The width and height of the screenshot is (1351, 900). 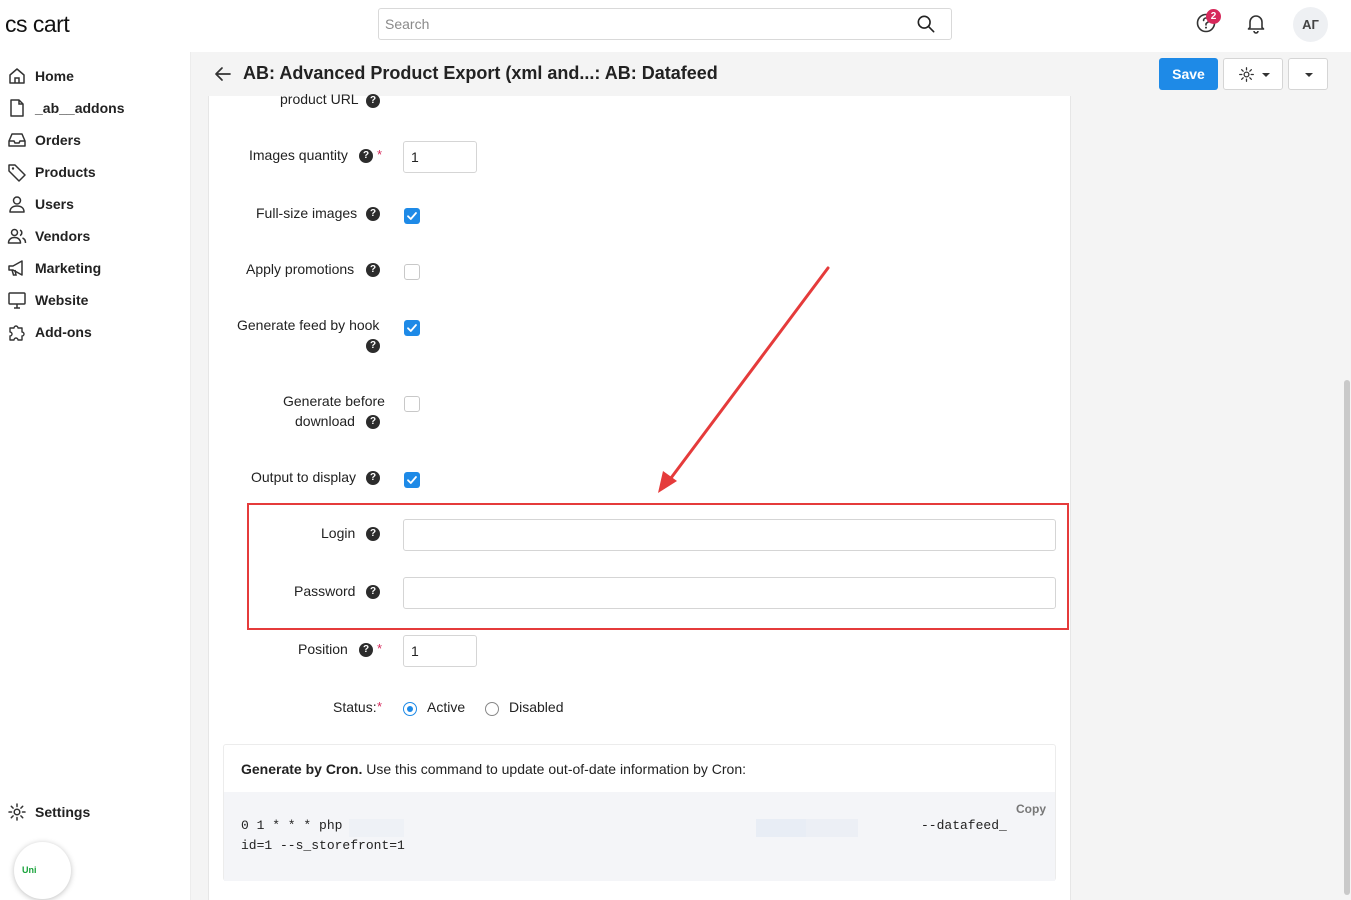 I want to click on avatar: АГ, so click(x=1310, y=24).